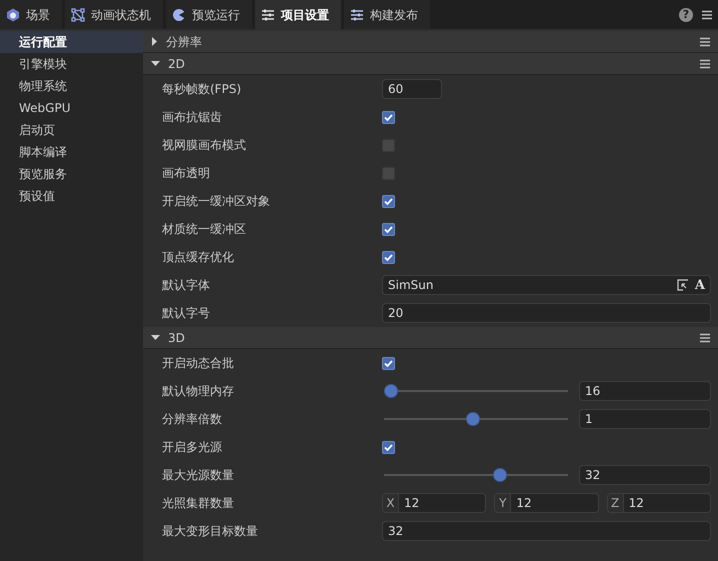  What do you see at coordinates (186, 285) in the screenshot?
I see `property-label: 默认字体` at bounding box center [186, 285].